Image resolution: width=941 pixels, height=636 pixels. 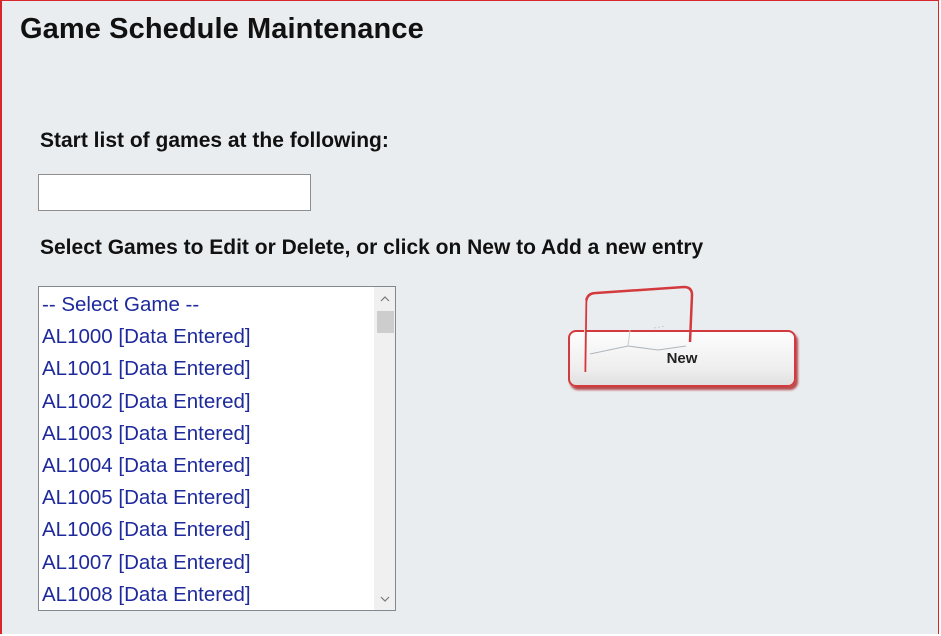 What do you see at coordinates (207, 530) in the screenshot?
I see `list-item: AL1006 [Data Entered]` at bounding box center [207, 530].